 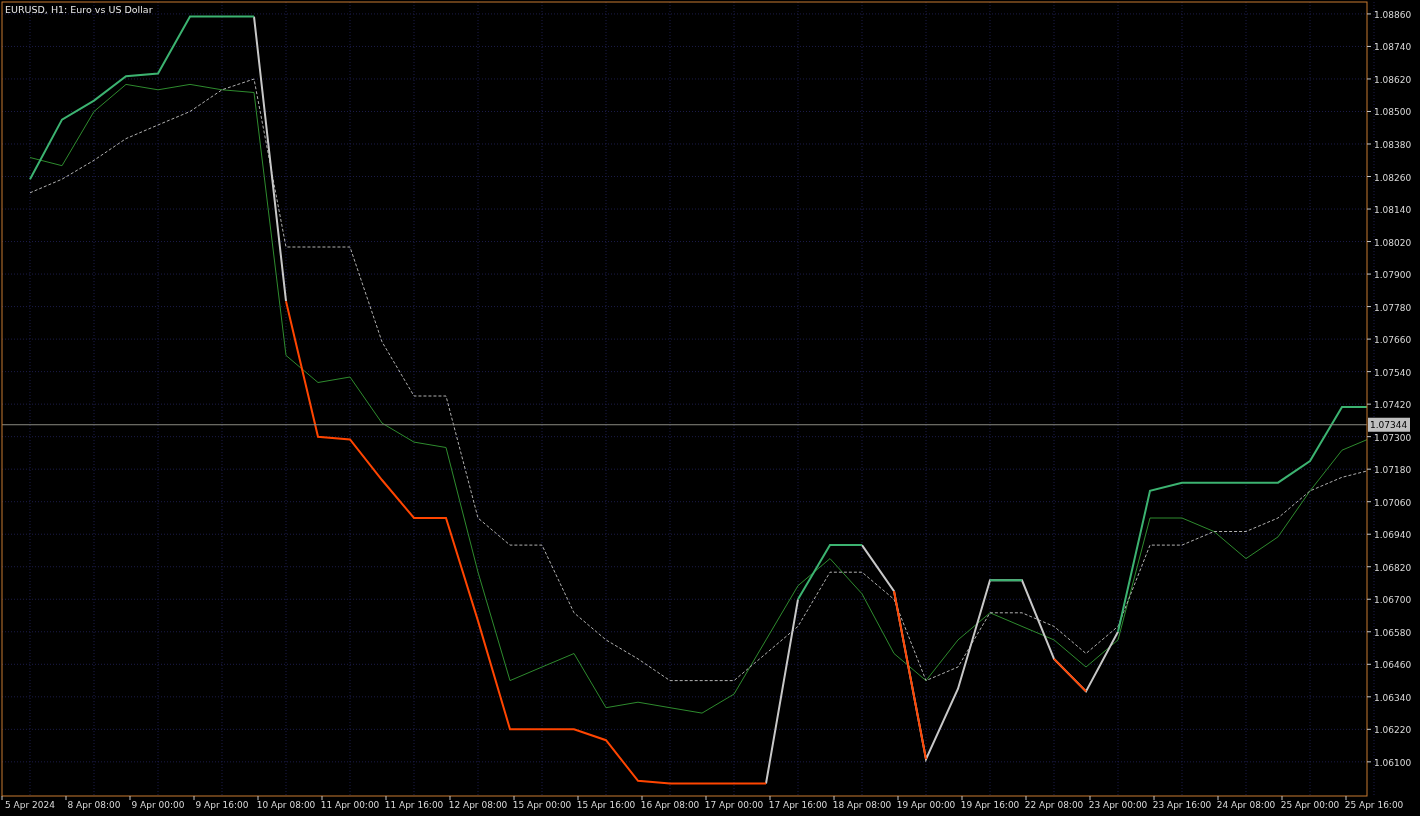 I want to click on time-axis-label: 25 Apr 16:00, so click(x=1374, y=805).